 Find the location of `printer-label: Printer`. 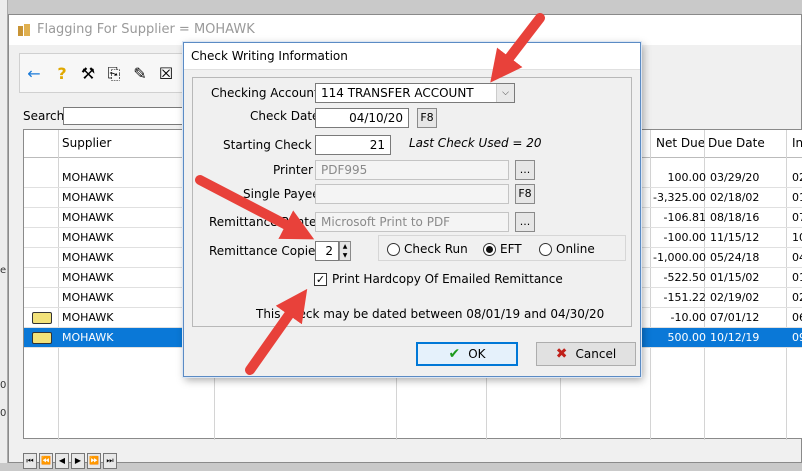

printer-label: Printer is located at coordinates (293, 170).